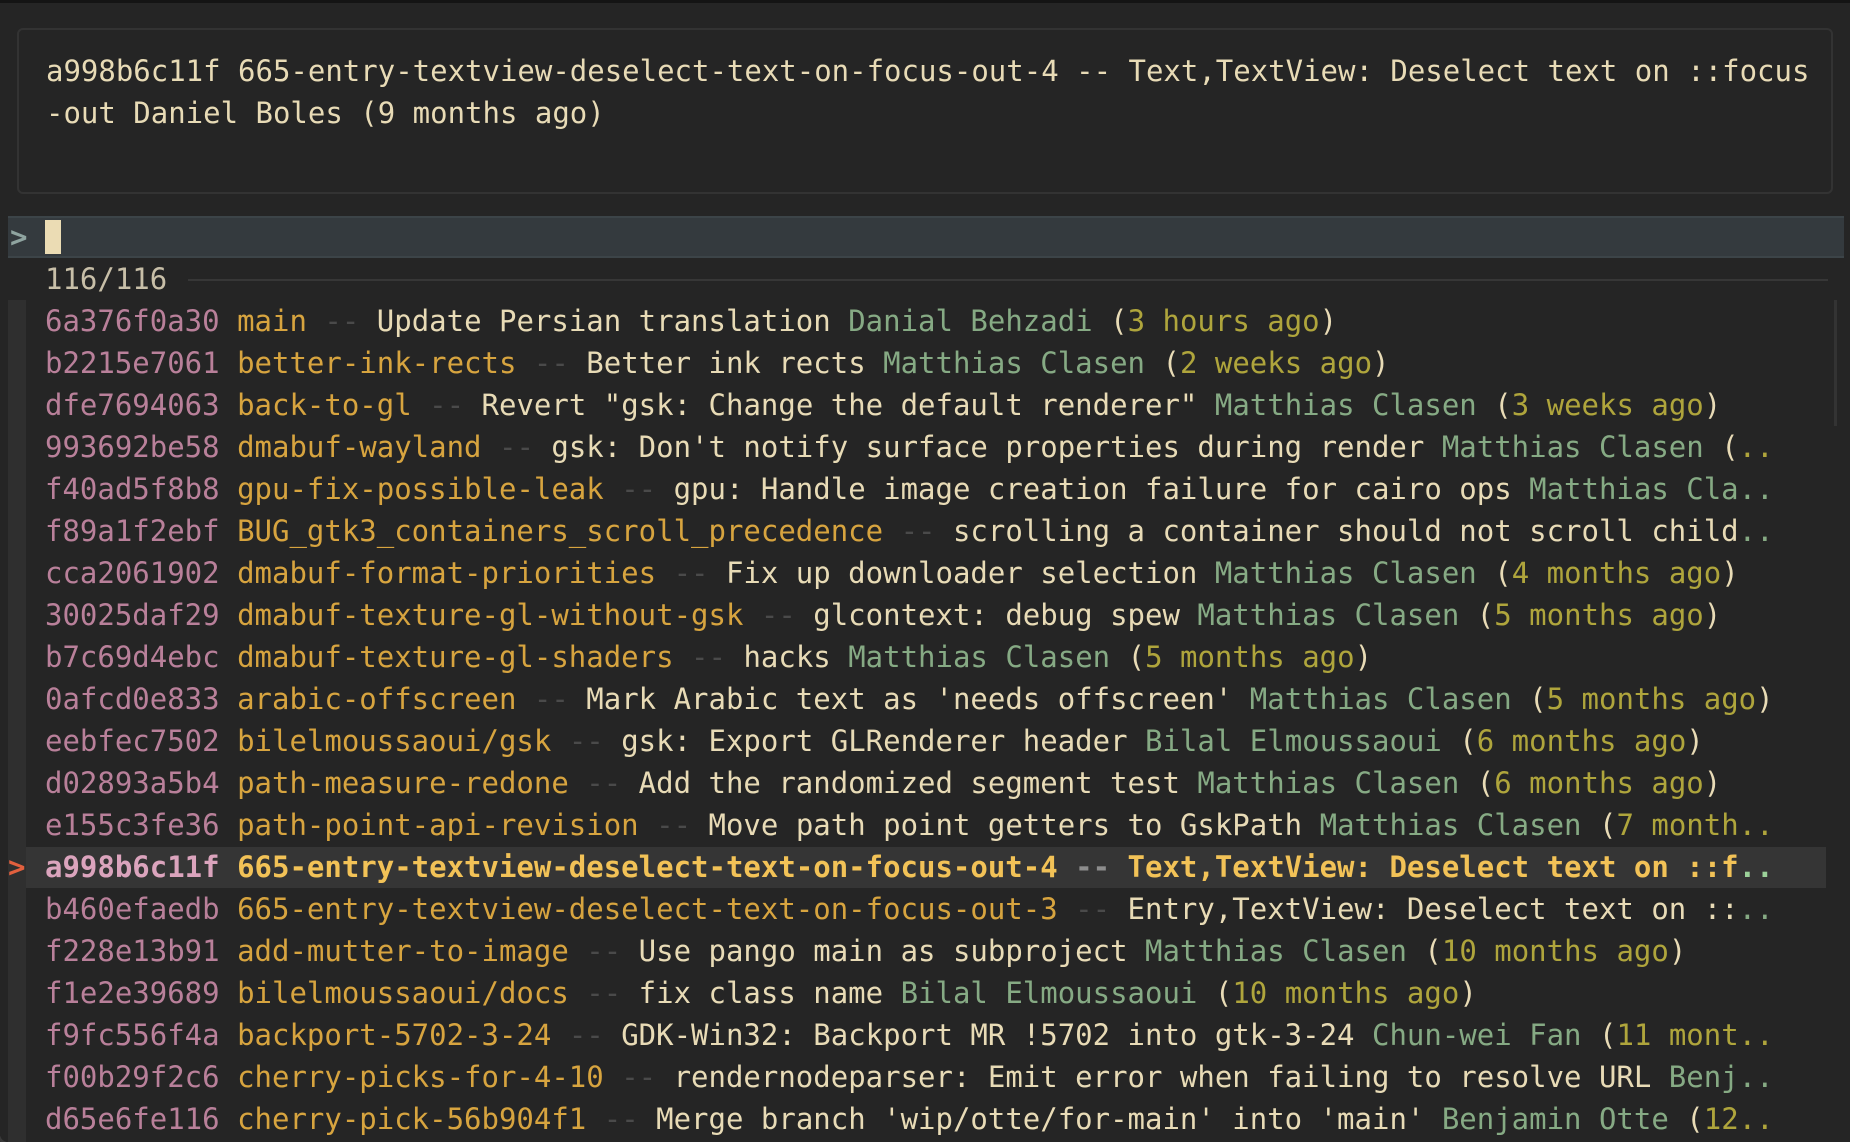 Image resolution: width=1850 pixels, height=1142 pixels. Describe the element at coordinates (377, 699) in the screenshot. I see `branch-name: arabic-offscreen` at that location.